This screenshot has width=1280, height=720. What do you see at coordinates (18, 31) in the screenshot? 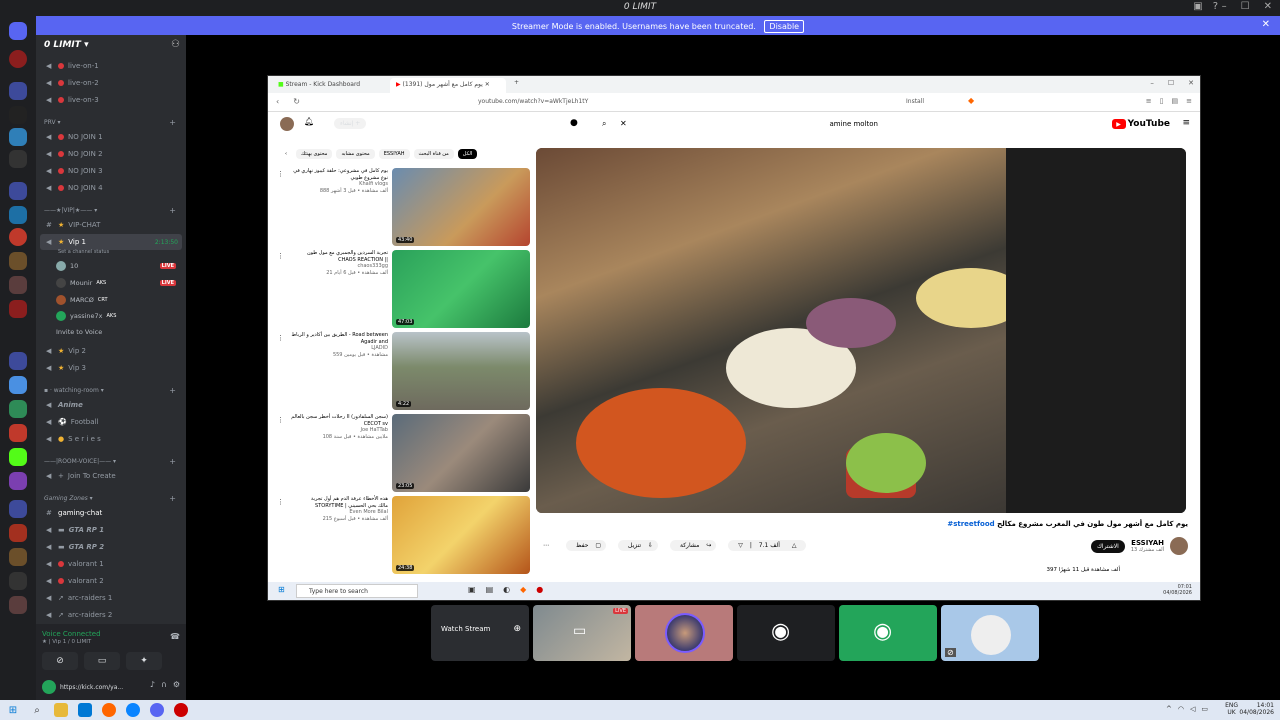
I see `home-icon` at bounding box center [18, 31].